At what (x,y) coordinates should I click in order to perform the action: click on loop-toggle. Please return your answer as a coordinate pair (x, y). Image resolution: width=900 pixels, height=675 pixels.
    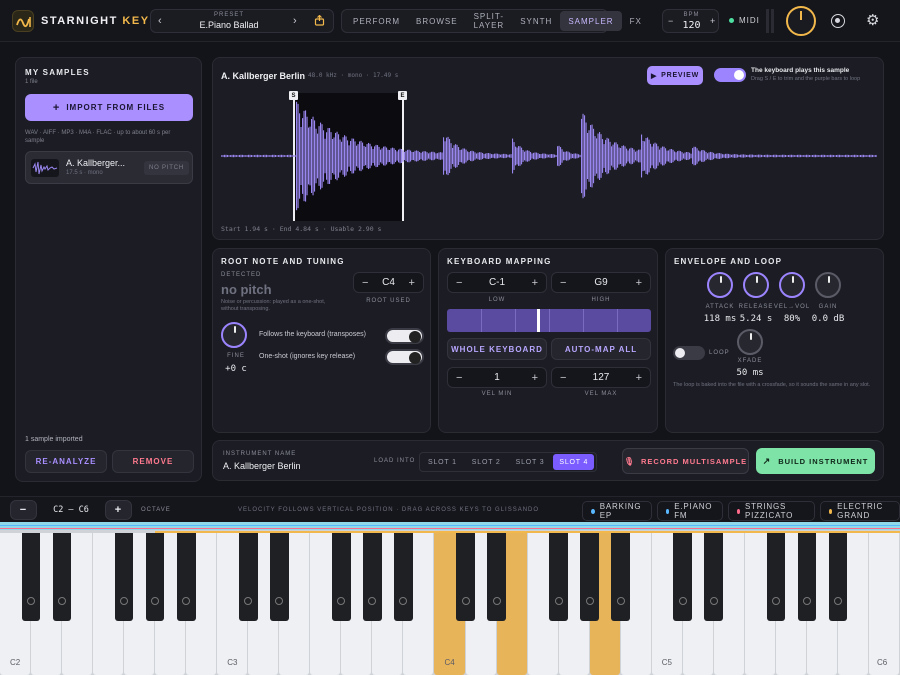
    Looking at the image, I should click on (689, 353).